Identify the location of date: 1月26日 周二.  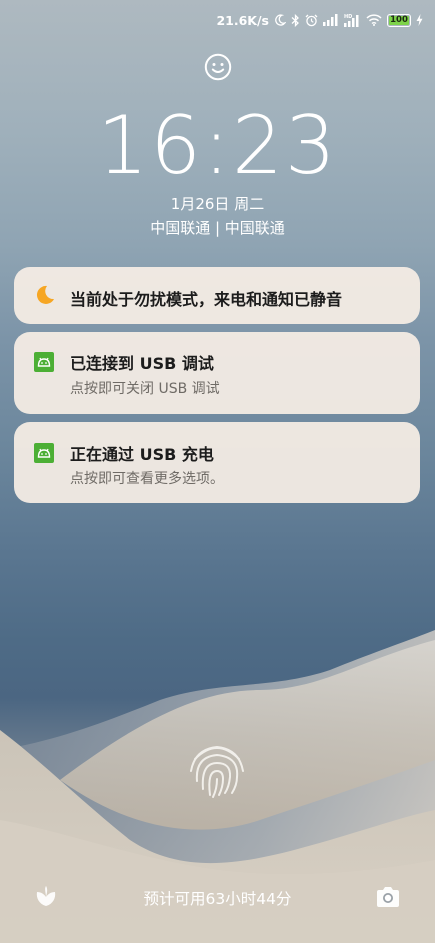
(217, 204).